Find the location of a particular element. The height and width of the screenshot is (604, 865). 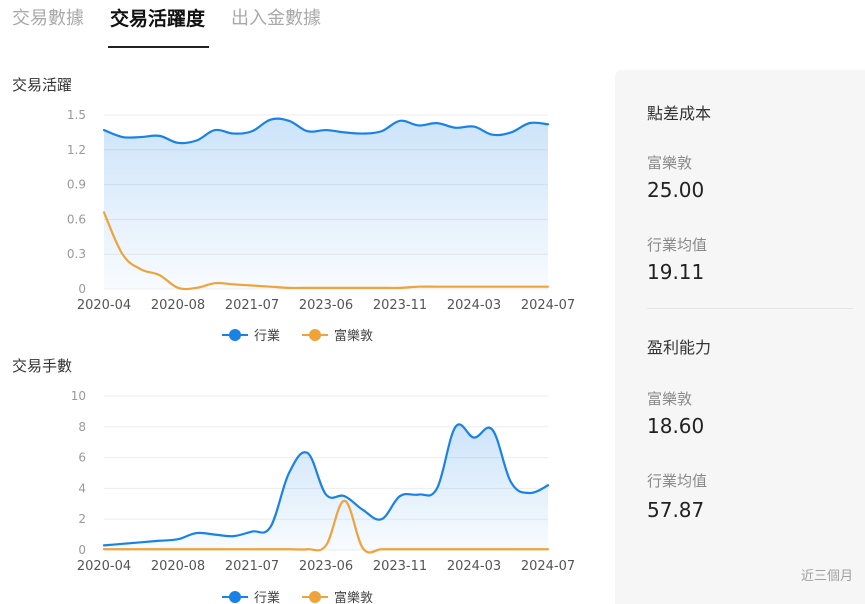

profitability-title: 盈利能力 is located at coordinates (679, 347).